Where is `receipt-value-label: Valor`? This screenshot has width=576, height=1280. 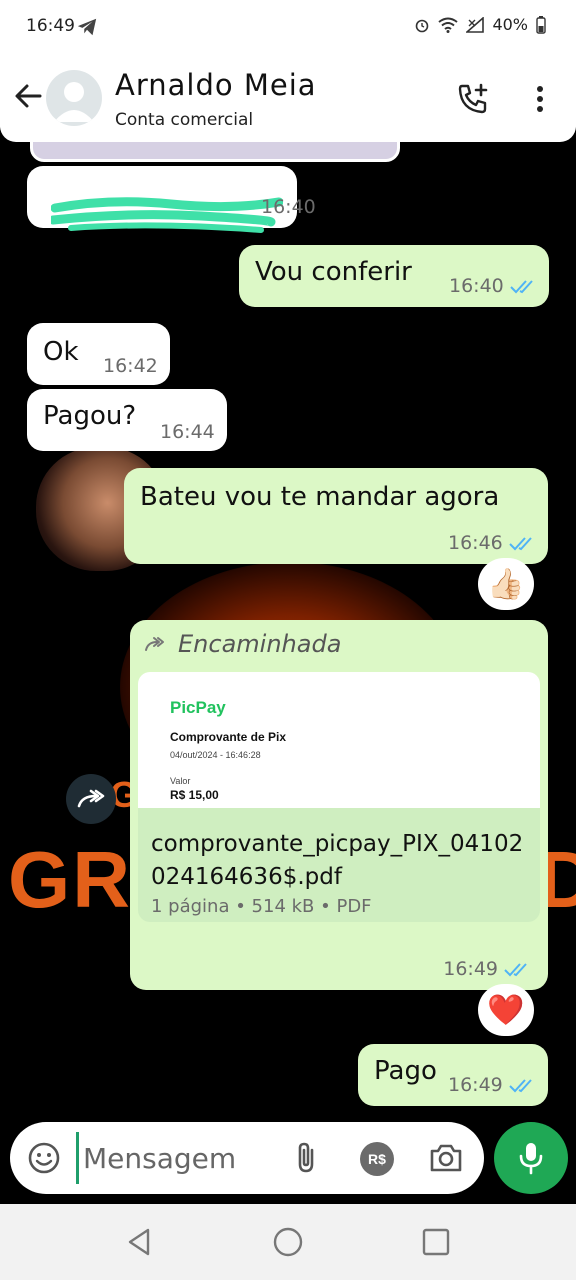 receipt-value-label: Valor is located at coordinates (180, 781).